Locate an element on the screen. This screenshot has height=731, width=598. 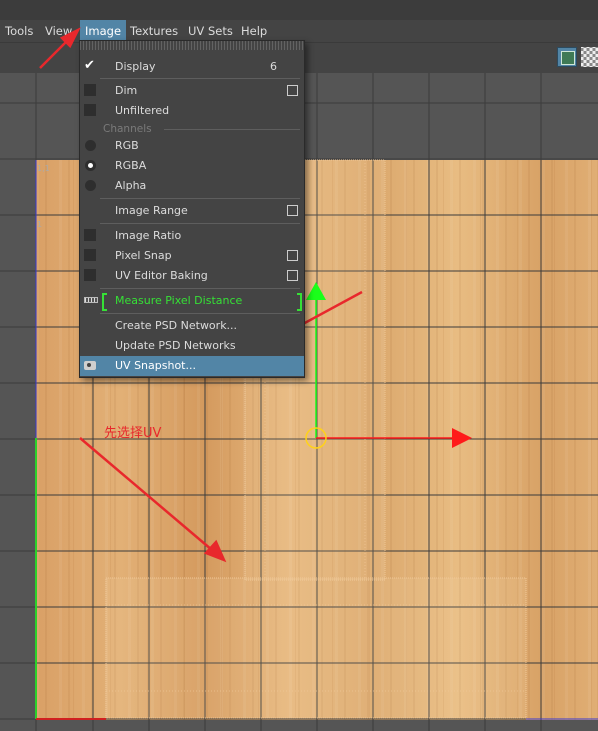
menu-image: Image is located at coordinates (103, 31).